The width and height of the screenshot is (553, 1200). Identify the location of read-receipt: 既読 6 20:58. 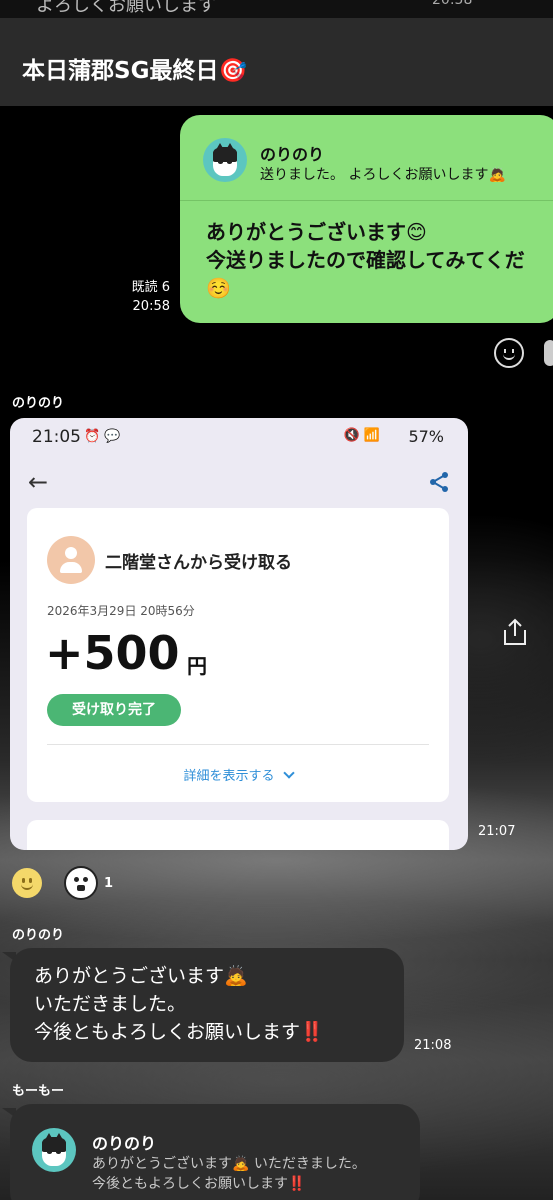
(140, 297).